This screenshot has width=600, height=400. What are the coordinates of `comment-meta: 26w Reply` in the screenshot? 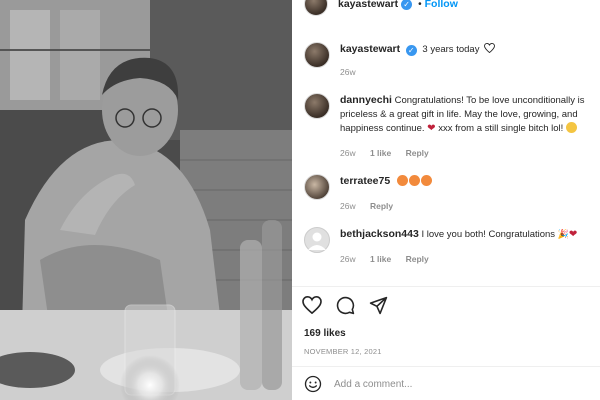 It's located at (465, 206).